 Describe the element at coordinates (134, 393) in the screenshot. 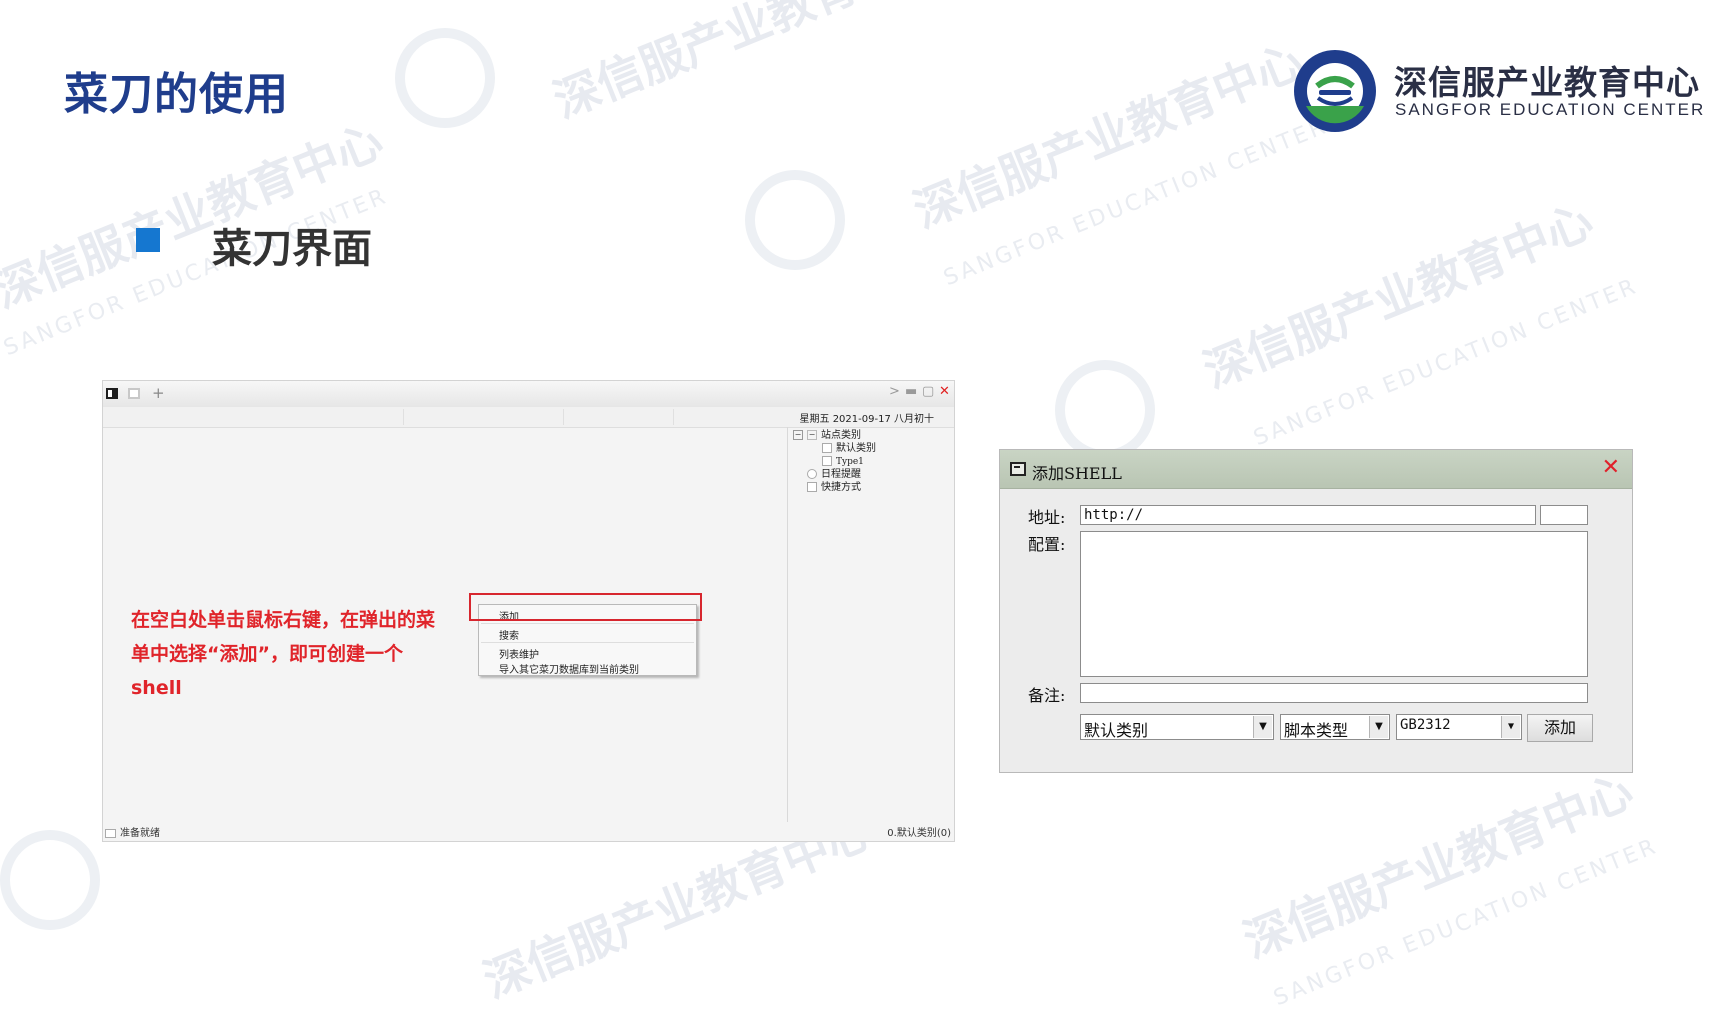

I see `tab-inactive-icon` at that location.